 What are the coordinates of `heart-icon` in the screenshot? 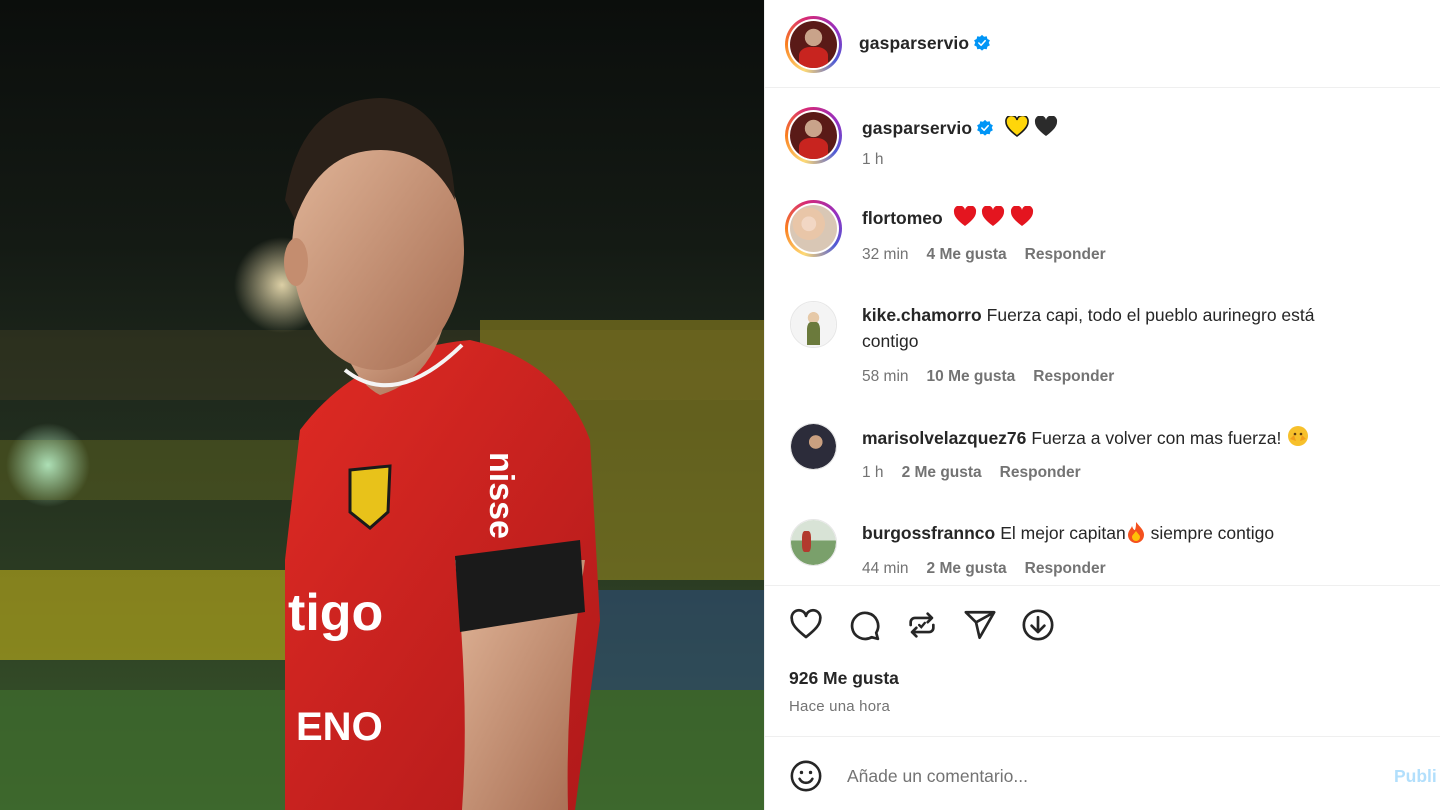 It's located at (806, 625).